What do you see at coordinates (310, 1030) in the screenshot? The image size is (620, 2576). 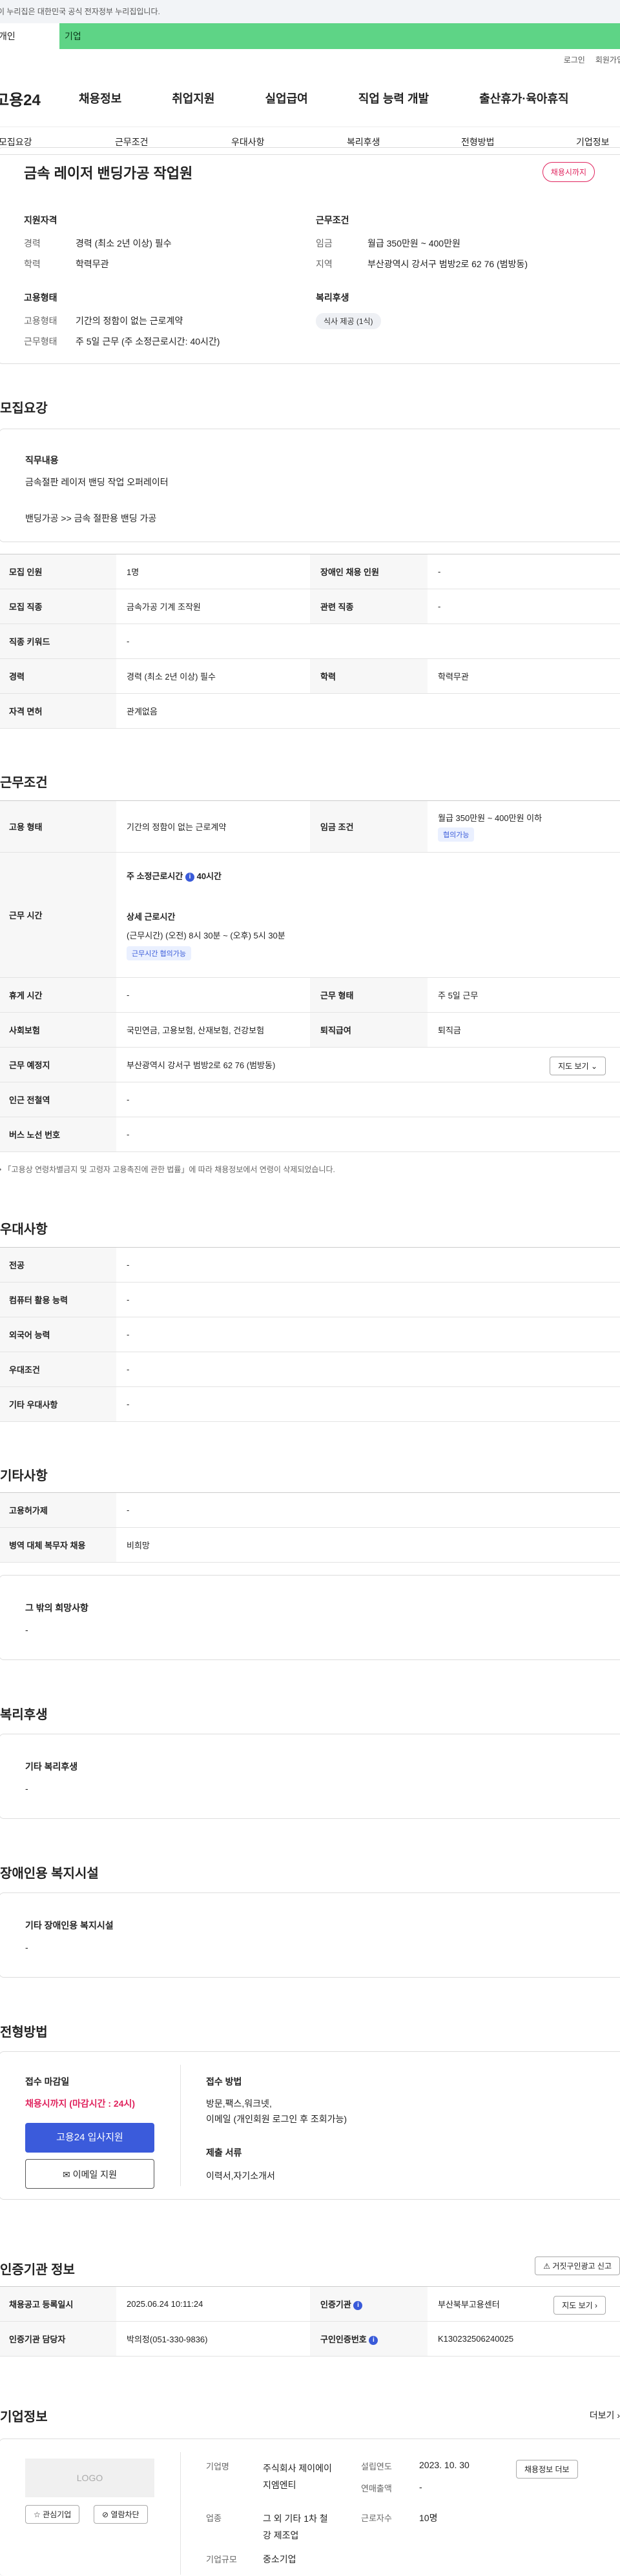 I see `table-row: 사회보험 국민연금, 고용보험, 산재보험, 건강보험 퇴직급여 퇴직금` at bounding box center [310, 1030].